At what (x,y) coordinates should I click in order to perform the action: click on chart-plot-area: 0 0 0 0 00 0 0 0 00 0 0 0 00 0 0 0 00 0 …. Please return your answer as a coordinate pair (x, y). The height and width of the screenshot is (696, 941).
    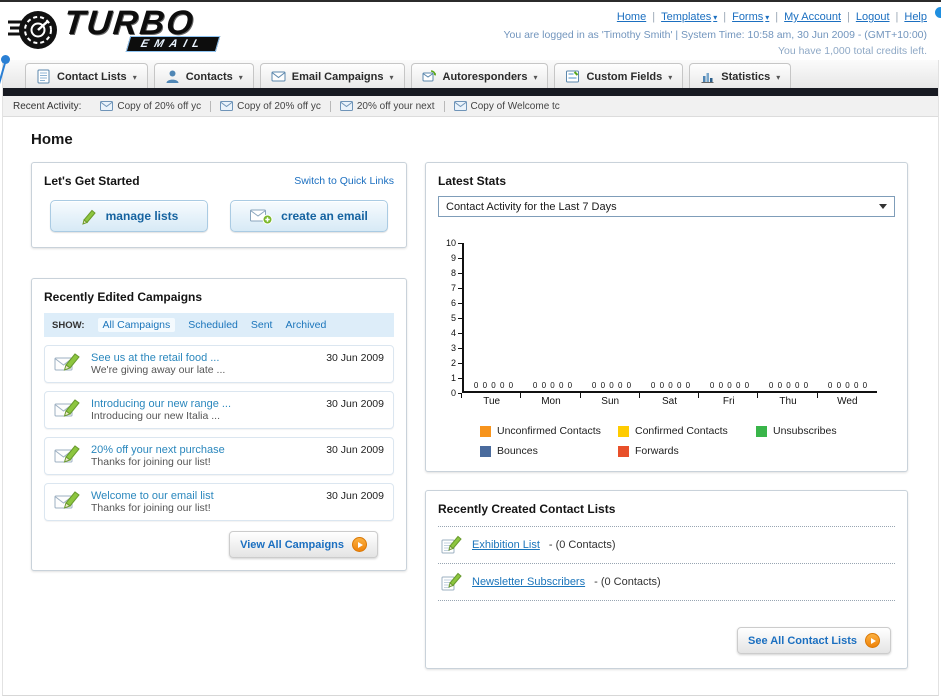
    Looking at the image, I should click on (669, 318).